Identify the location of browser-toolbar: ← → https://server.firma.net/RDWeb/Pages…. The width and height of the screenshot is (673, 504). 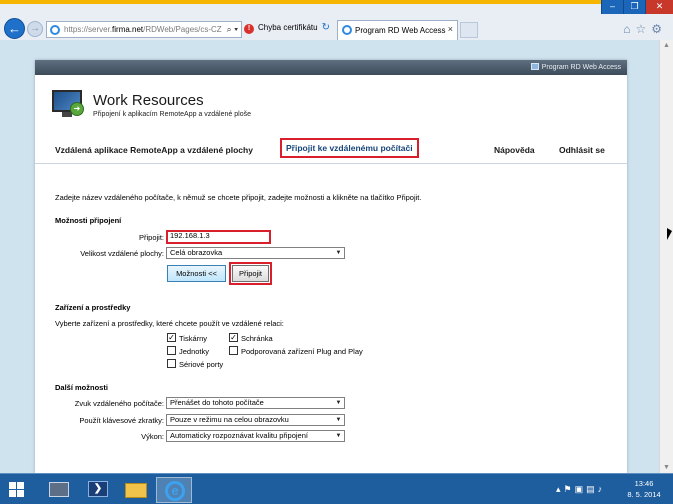
(336, 22).